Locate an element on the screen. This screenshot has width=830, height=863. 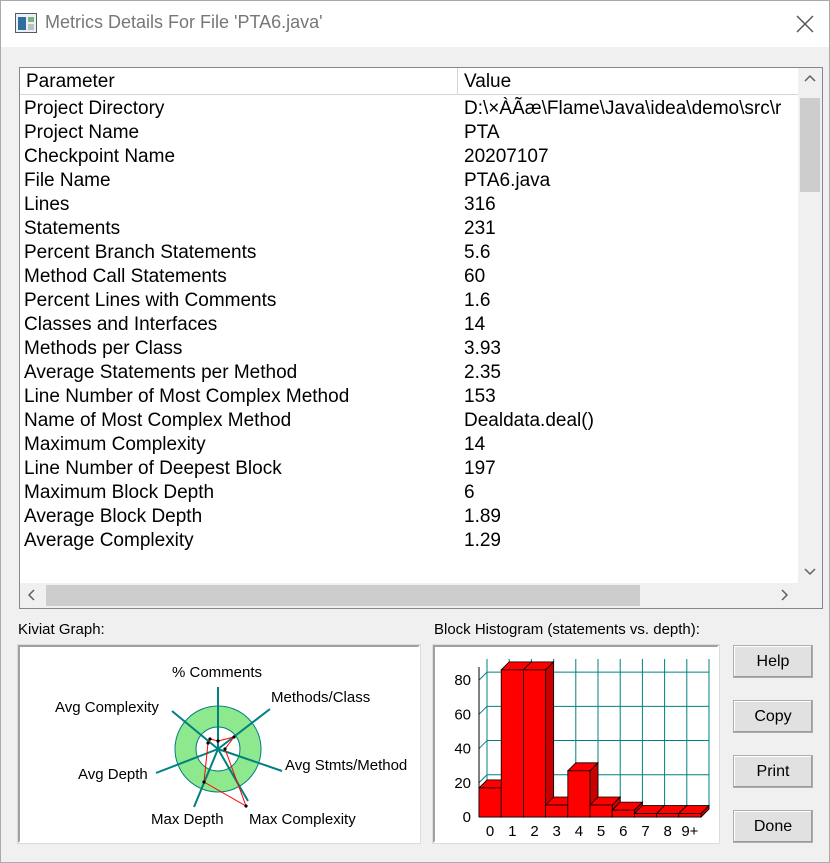
vertical-scroll-thumb is located at coordinates (810, 145).